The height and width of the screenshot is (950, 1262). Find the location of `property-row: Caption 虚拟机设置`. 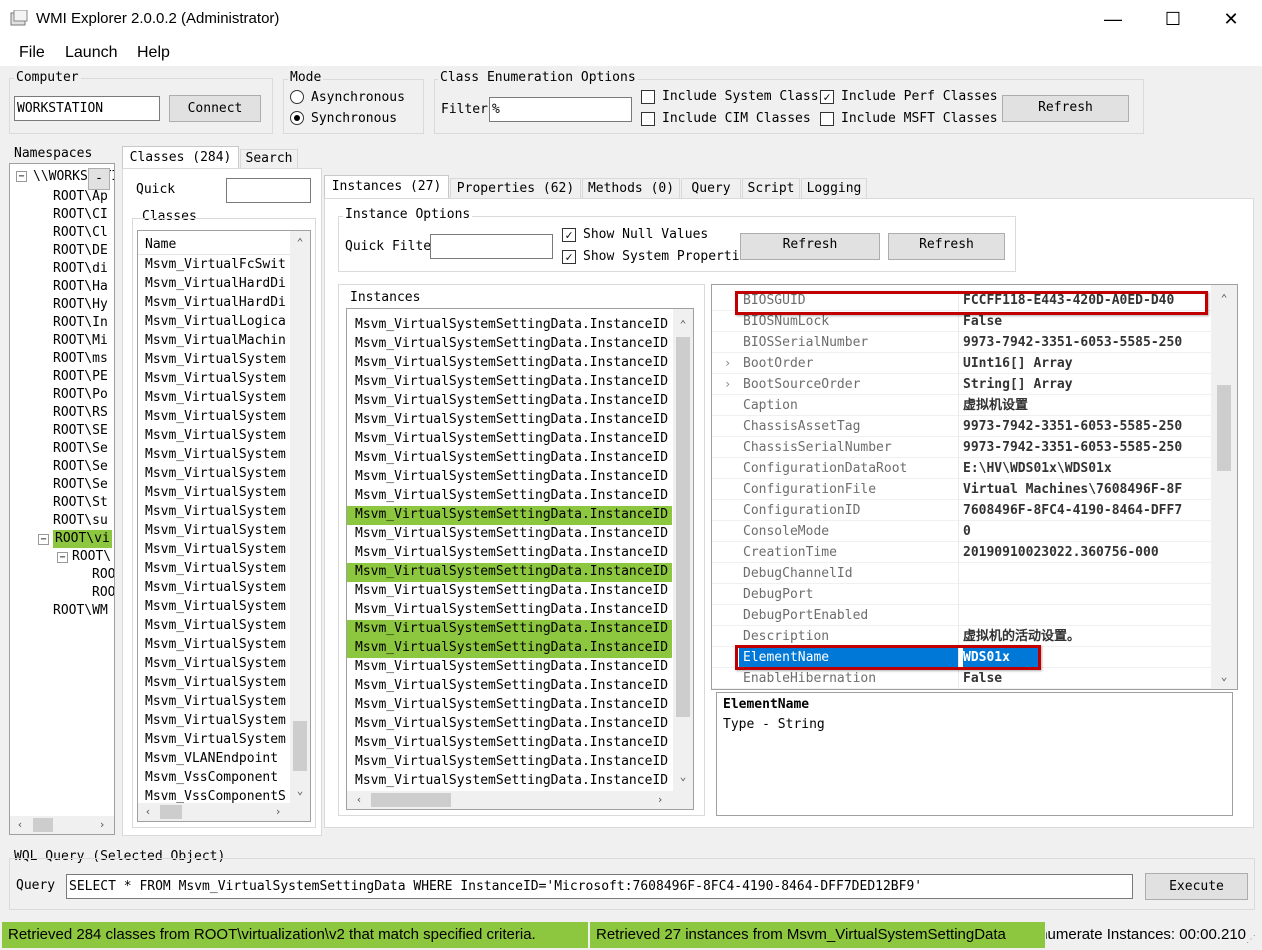

property-row: Caption 虚拟机设置 is located at coordinates (962, 405).